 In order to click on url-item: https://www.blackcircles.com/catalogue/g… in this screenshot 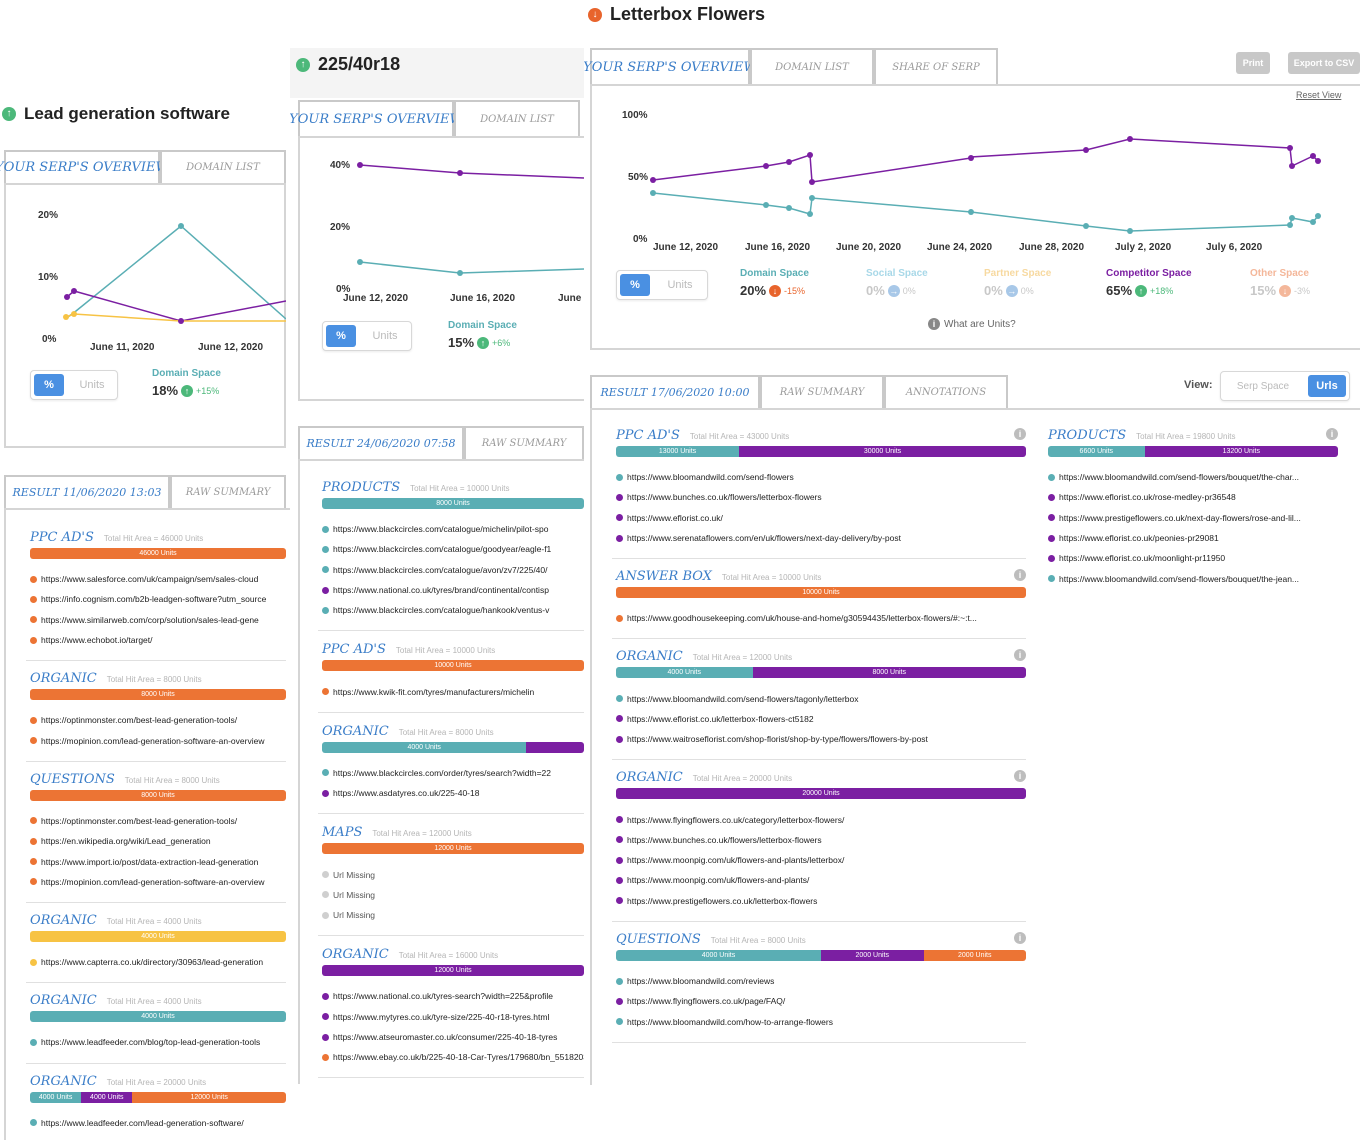, I will do `click(453, 549)`.